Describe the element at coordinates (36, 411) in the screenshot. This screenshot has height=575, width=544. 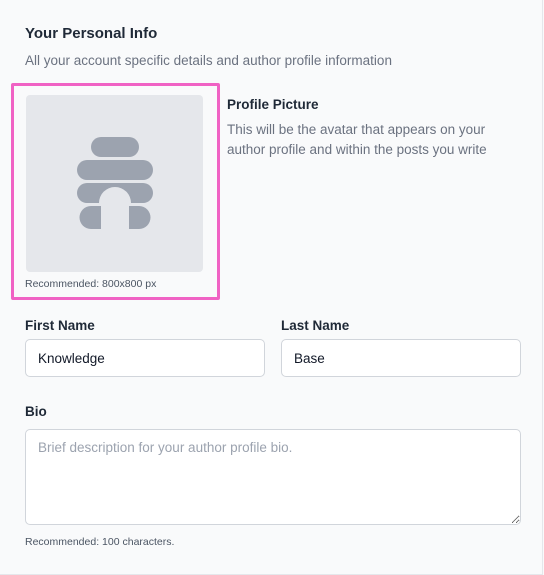
I see `bio-label: Bio` at that location.